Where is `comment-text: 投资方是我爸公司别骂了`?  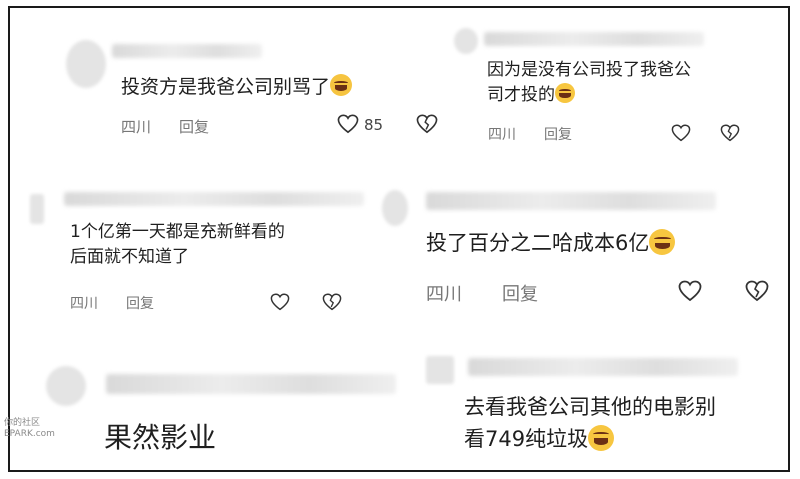
comment-text: 投资方是我爸公司别骂了 is located at coordinates (237, 88).